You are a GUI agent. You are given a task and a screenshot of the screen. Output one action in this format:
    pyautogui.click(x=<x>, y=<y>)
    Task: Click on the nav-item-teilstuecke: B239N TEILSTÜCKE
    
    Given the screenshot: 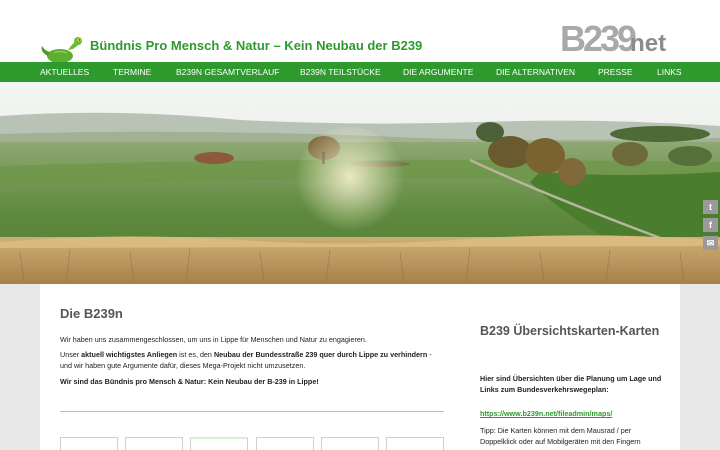 What is the action you would take?
    pyautogui.click(x=340, y=73)
    